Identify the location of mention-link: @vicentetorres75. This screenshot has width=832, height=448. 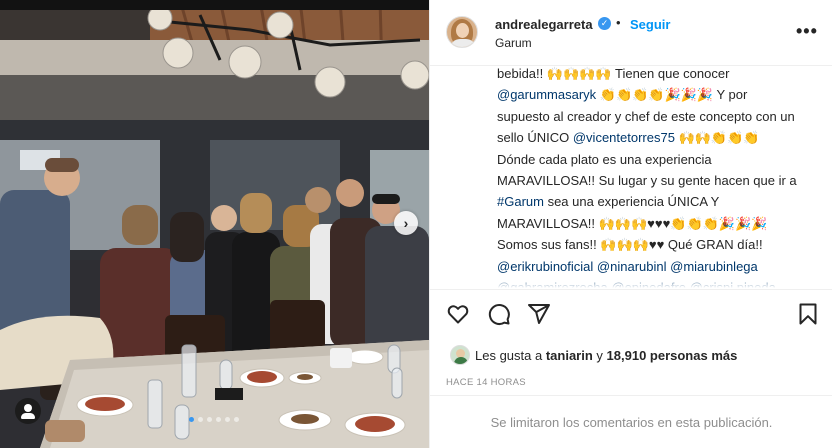
(624, 137).